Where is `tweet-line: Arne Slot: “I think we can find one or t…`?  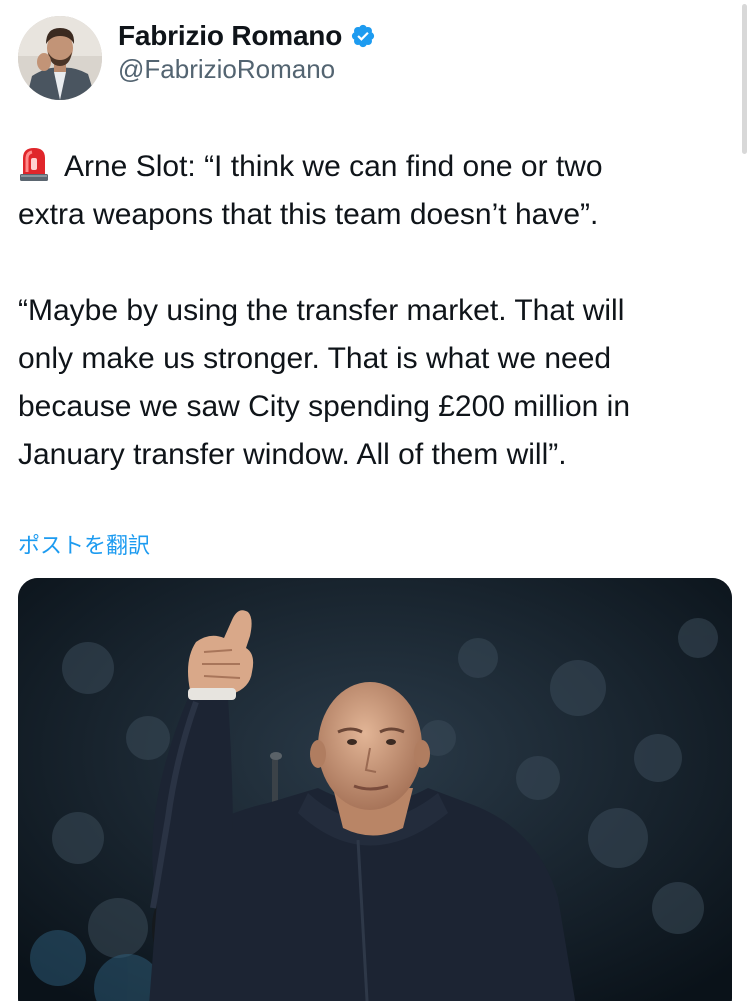
tweet-line: Arne Slot: “I think we can find one or t… is located at coordinates (368, 167).